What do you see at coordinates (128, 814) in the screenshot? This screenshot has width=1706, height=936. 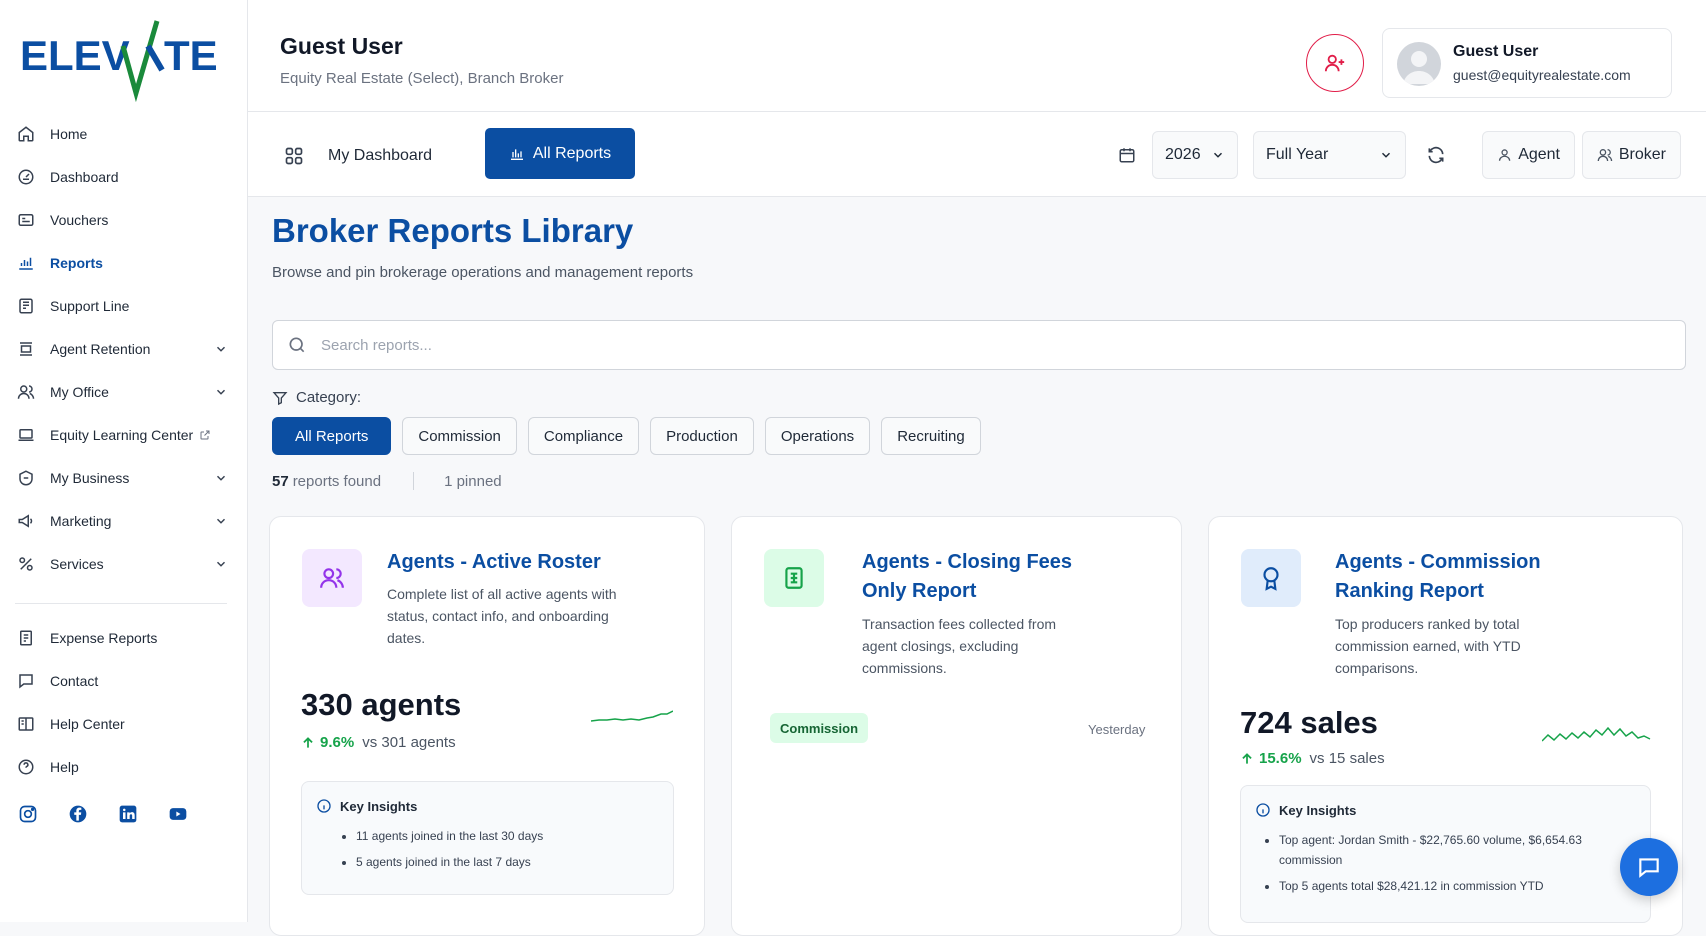 I see `linkedin-icon` at bounding box center [128, 814].